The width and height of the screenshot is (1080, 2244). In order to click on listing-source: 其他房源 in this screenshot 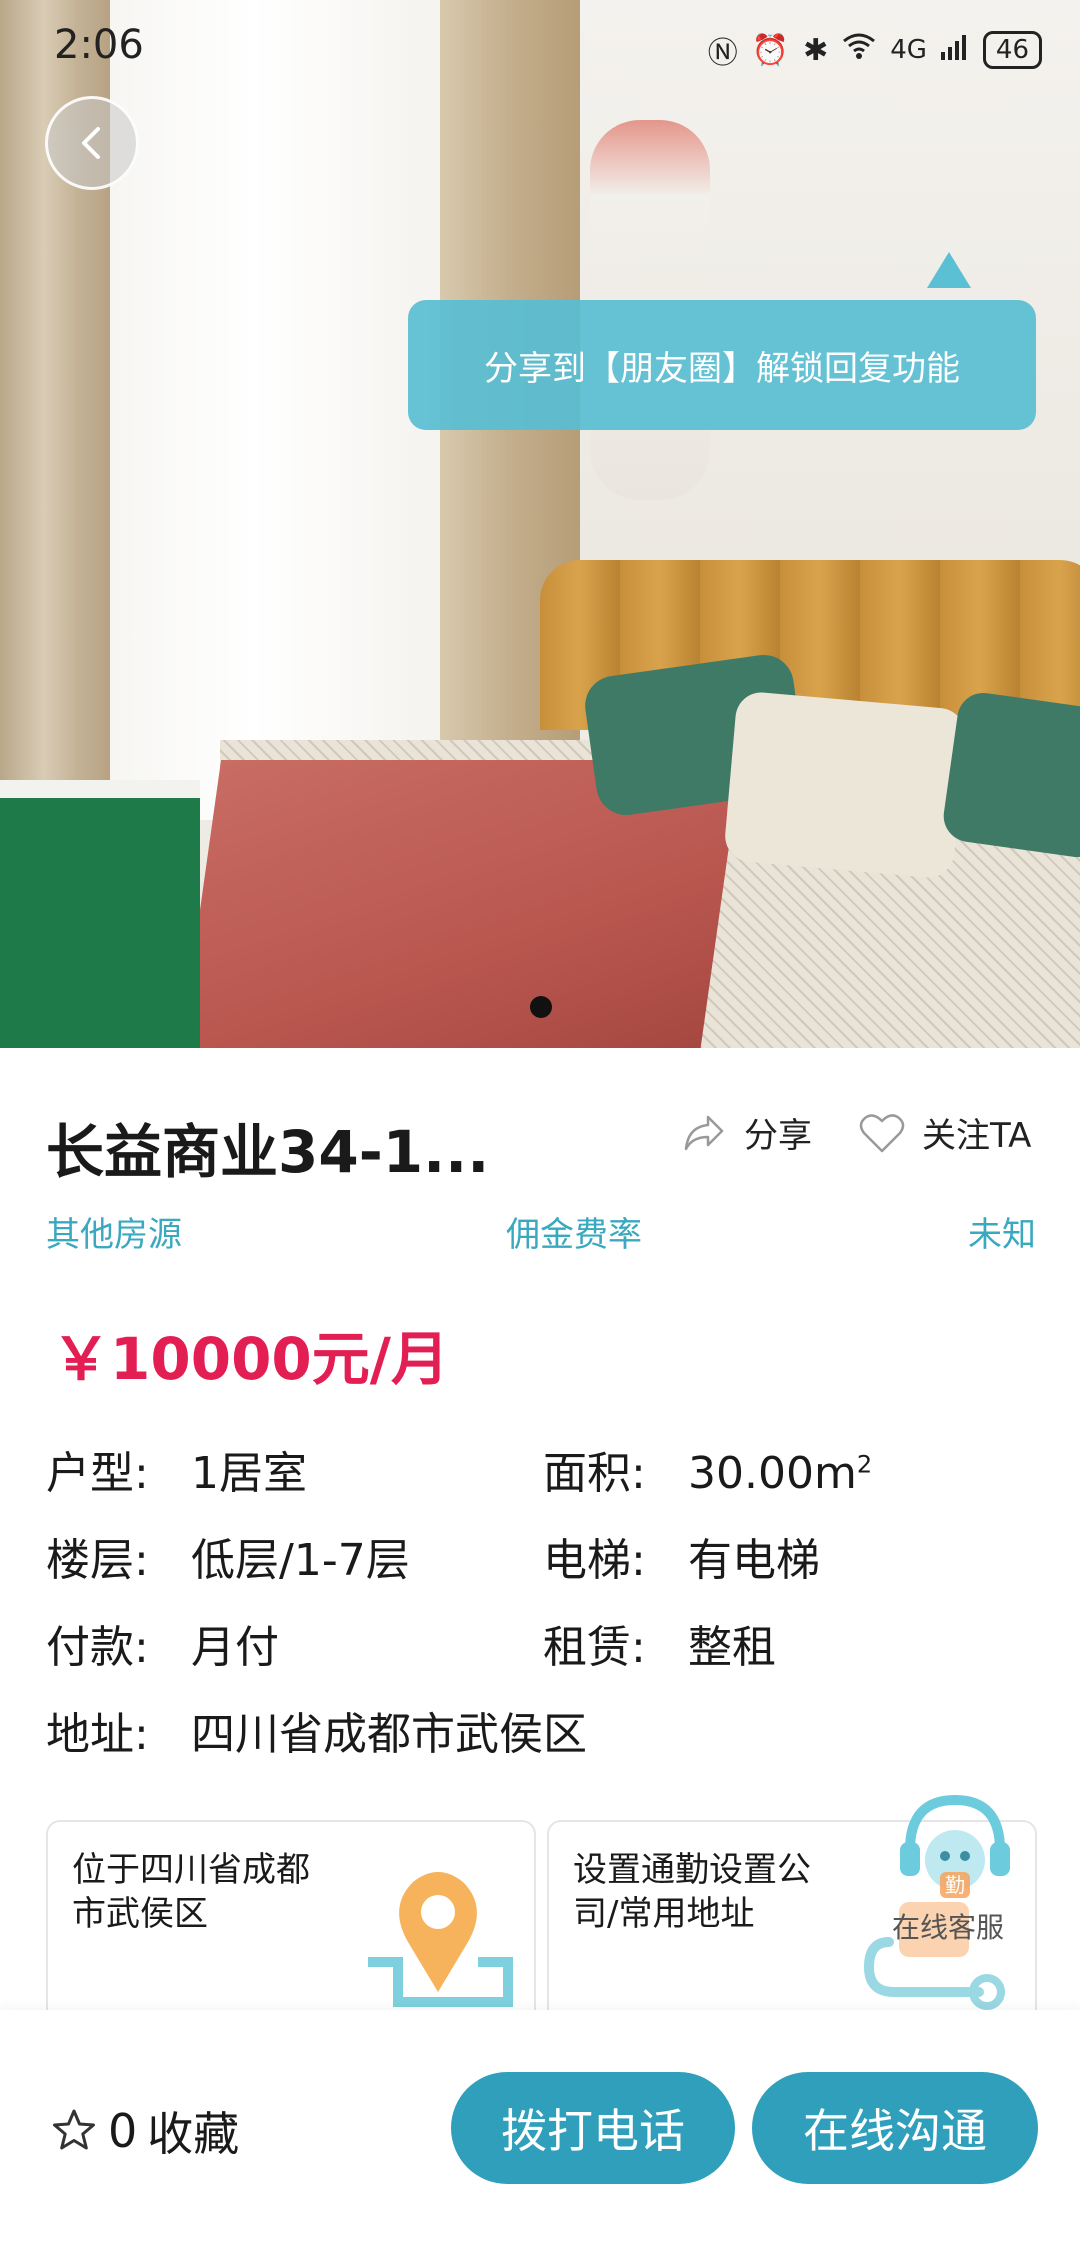, I will do `click(114, 1235)`.